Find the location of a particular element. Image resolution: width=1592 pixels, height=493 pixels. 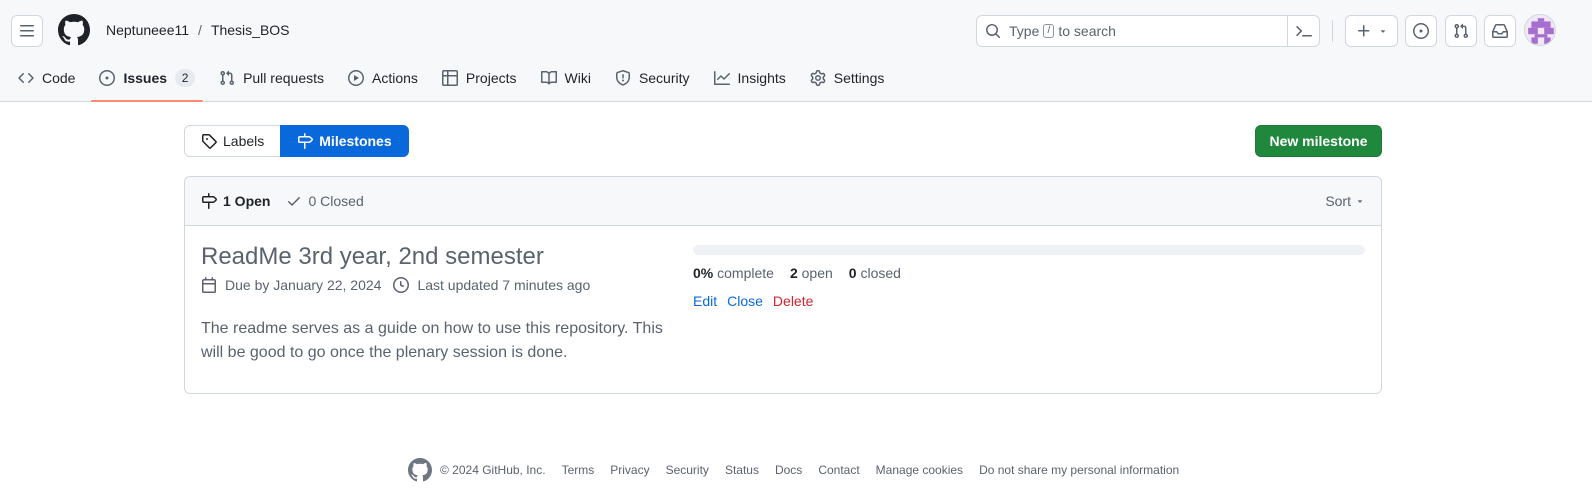

footer-link-privacy: Privacy is located at coordinates (629, 470).